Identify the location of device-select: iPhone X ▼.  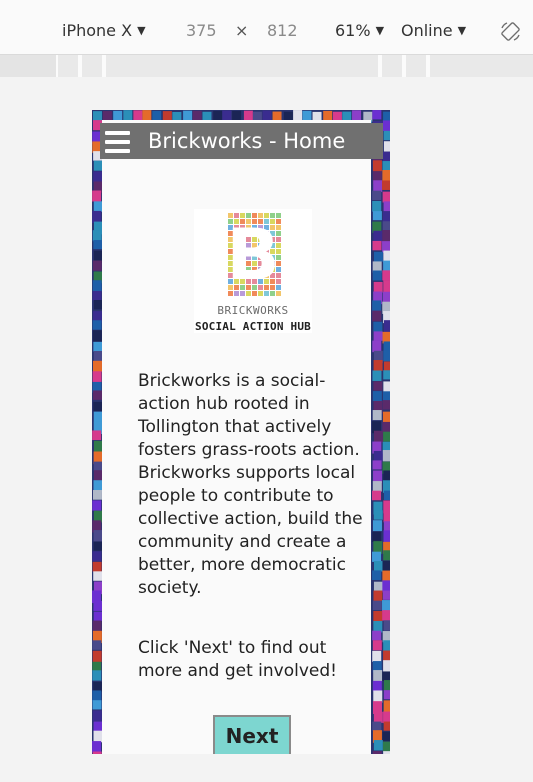
(104, 32).